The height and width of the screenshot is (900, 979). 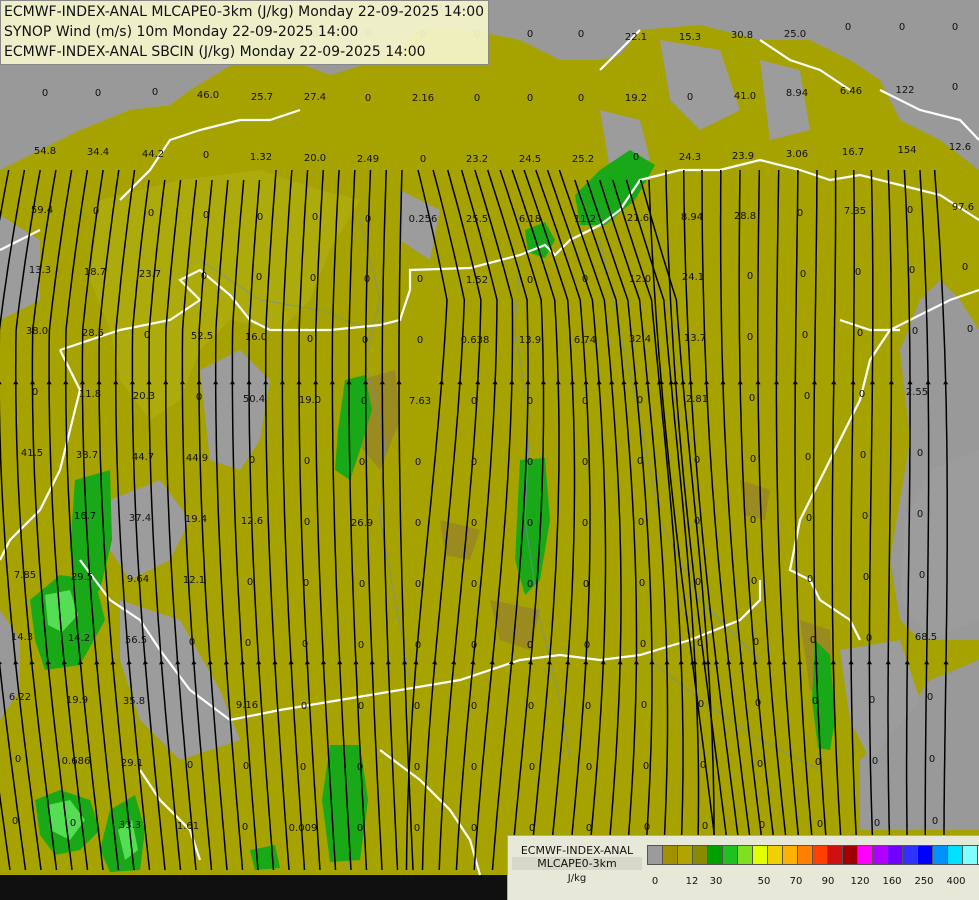 What do you see at coordinates (585, 340) in the screenshot?
I see `cin-value: 6.74` at bounding box center [585, 340].